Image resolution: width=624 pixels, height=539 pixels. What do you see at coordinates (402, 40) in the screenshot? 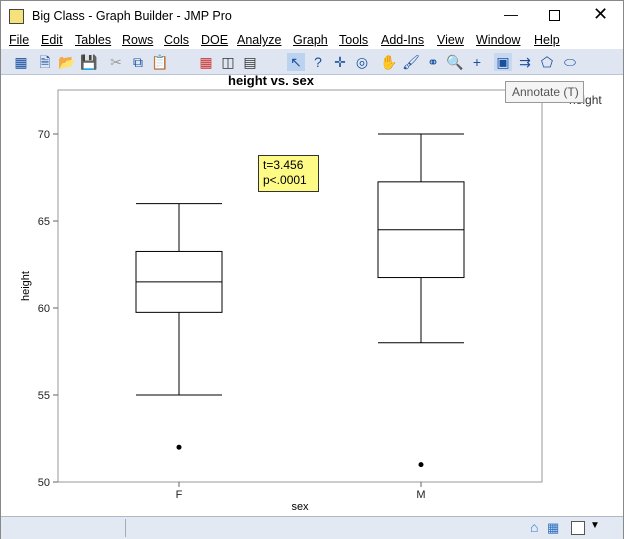
I see `menu-addins: Add-Ins` at bounding box center [402, 40].